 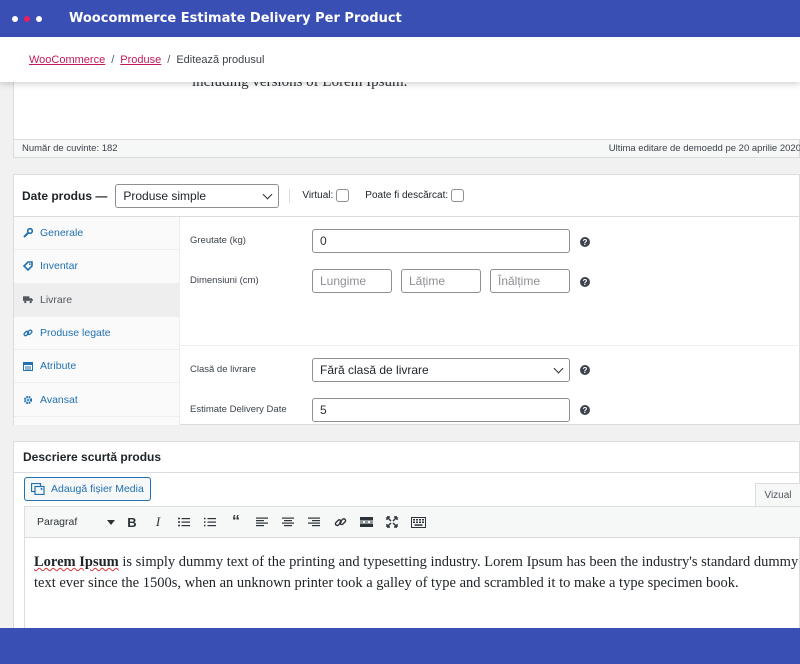 I want to click on tab-visual: Vizual, so click(x=777, y=494).